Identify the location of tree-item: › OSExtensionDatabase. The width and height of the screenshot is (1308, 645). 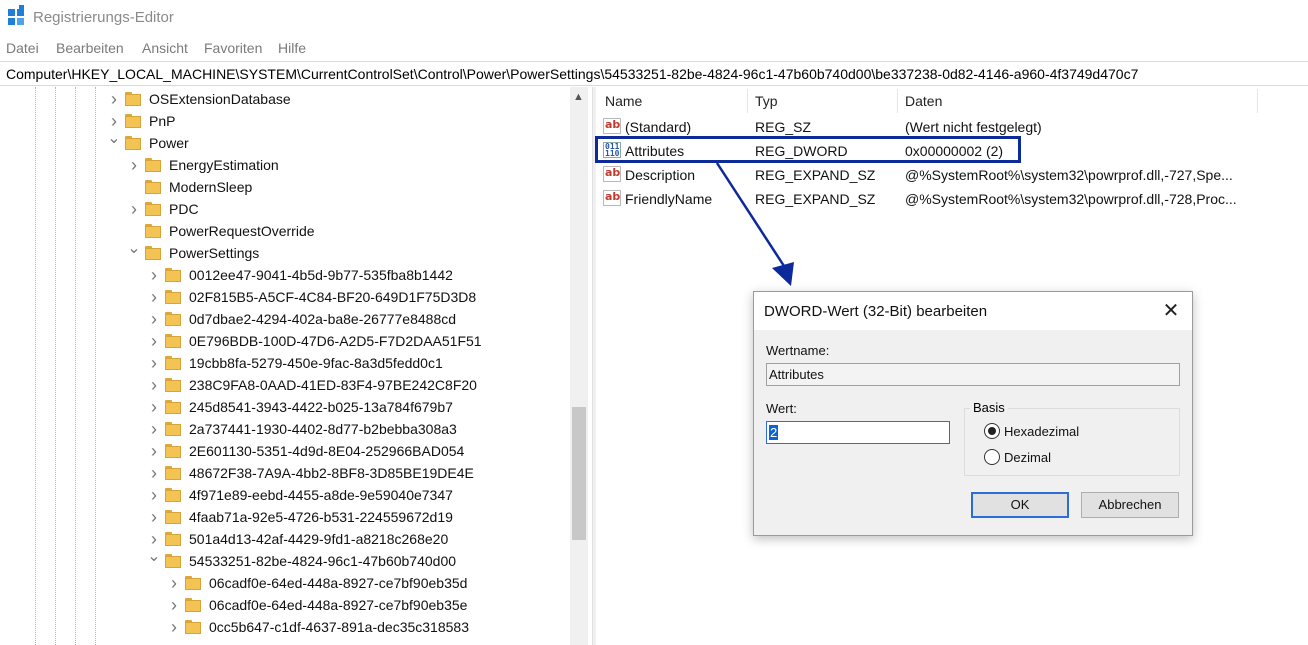
(333, 100).